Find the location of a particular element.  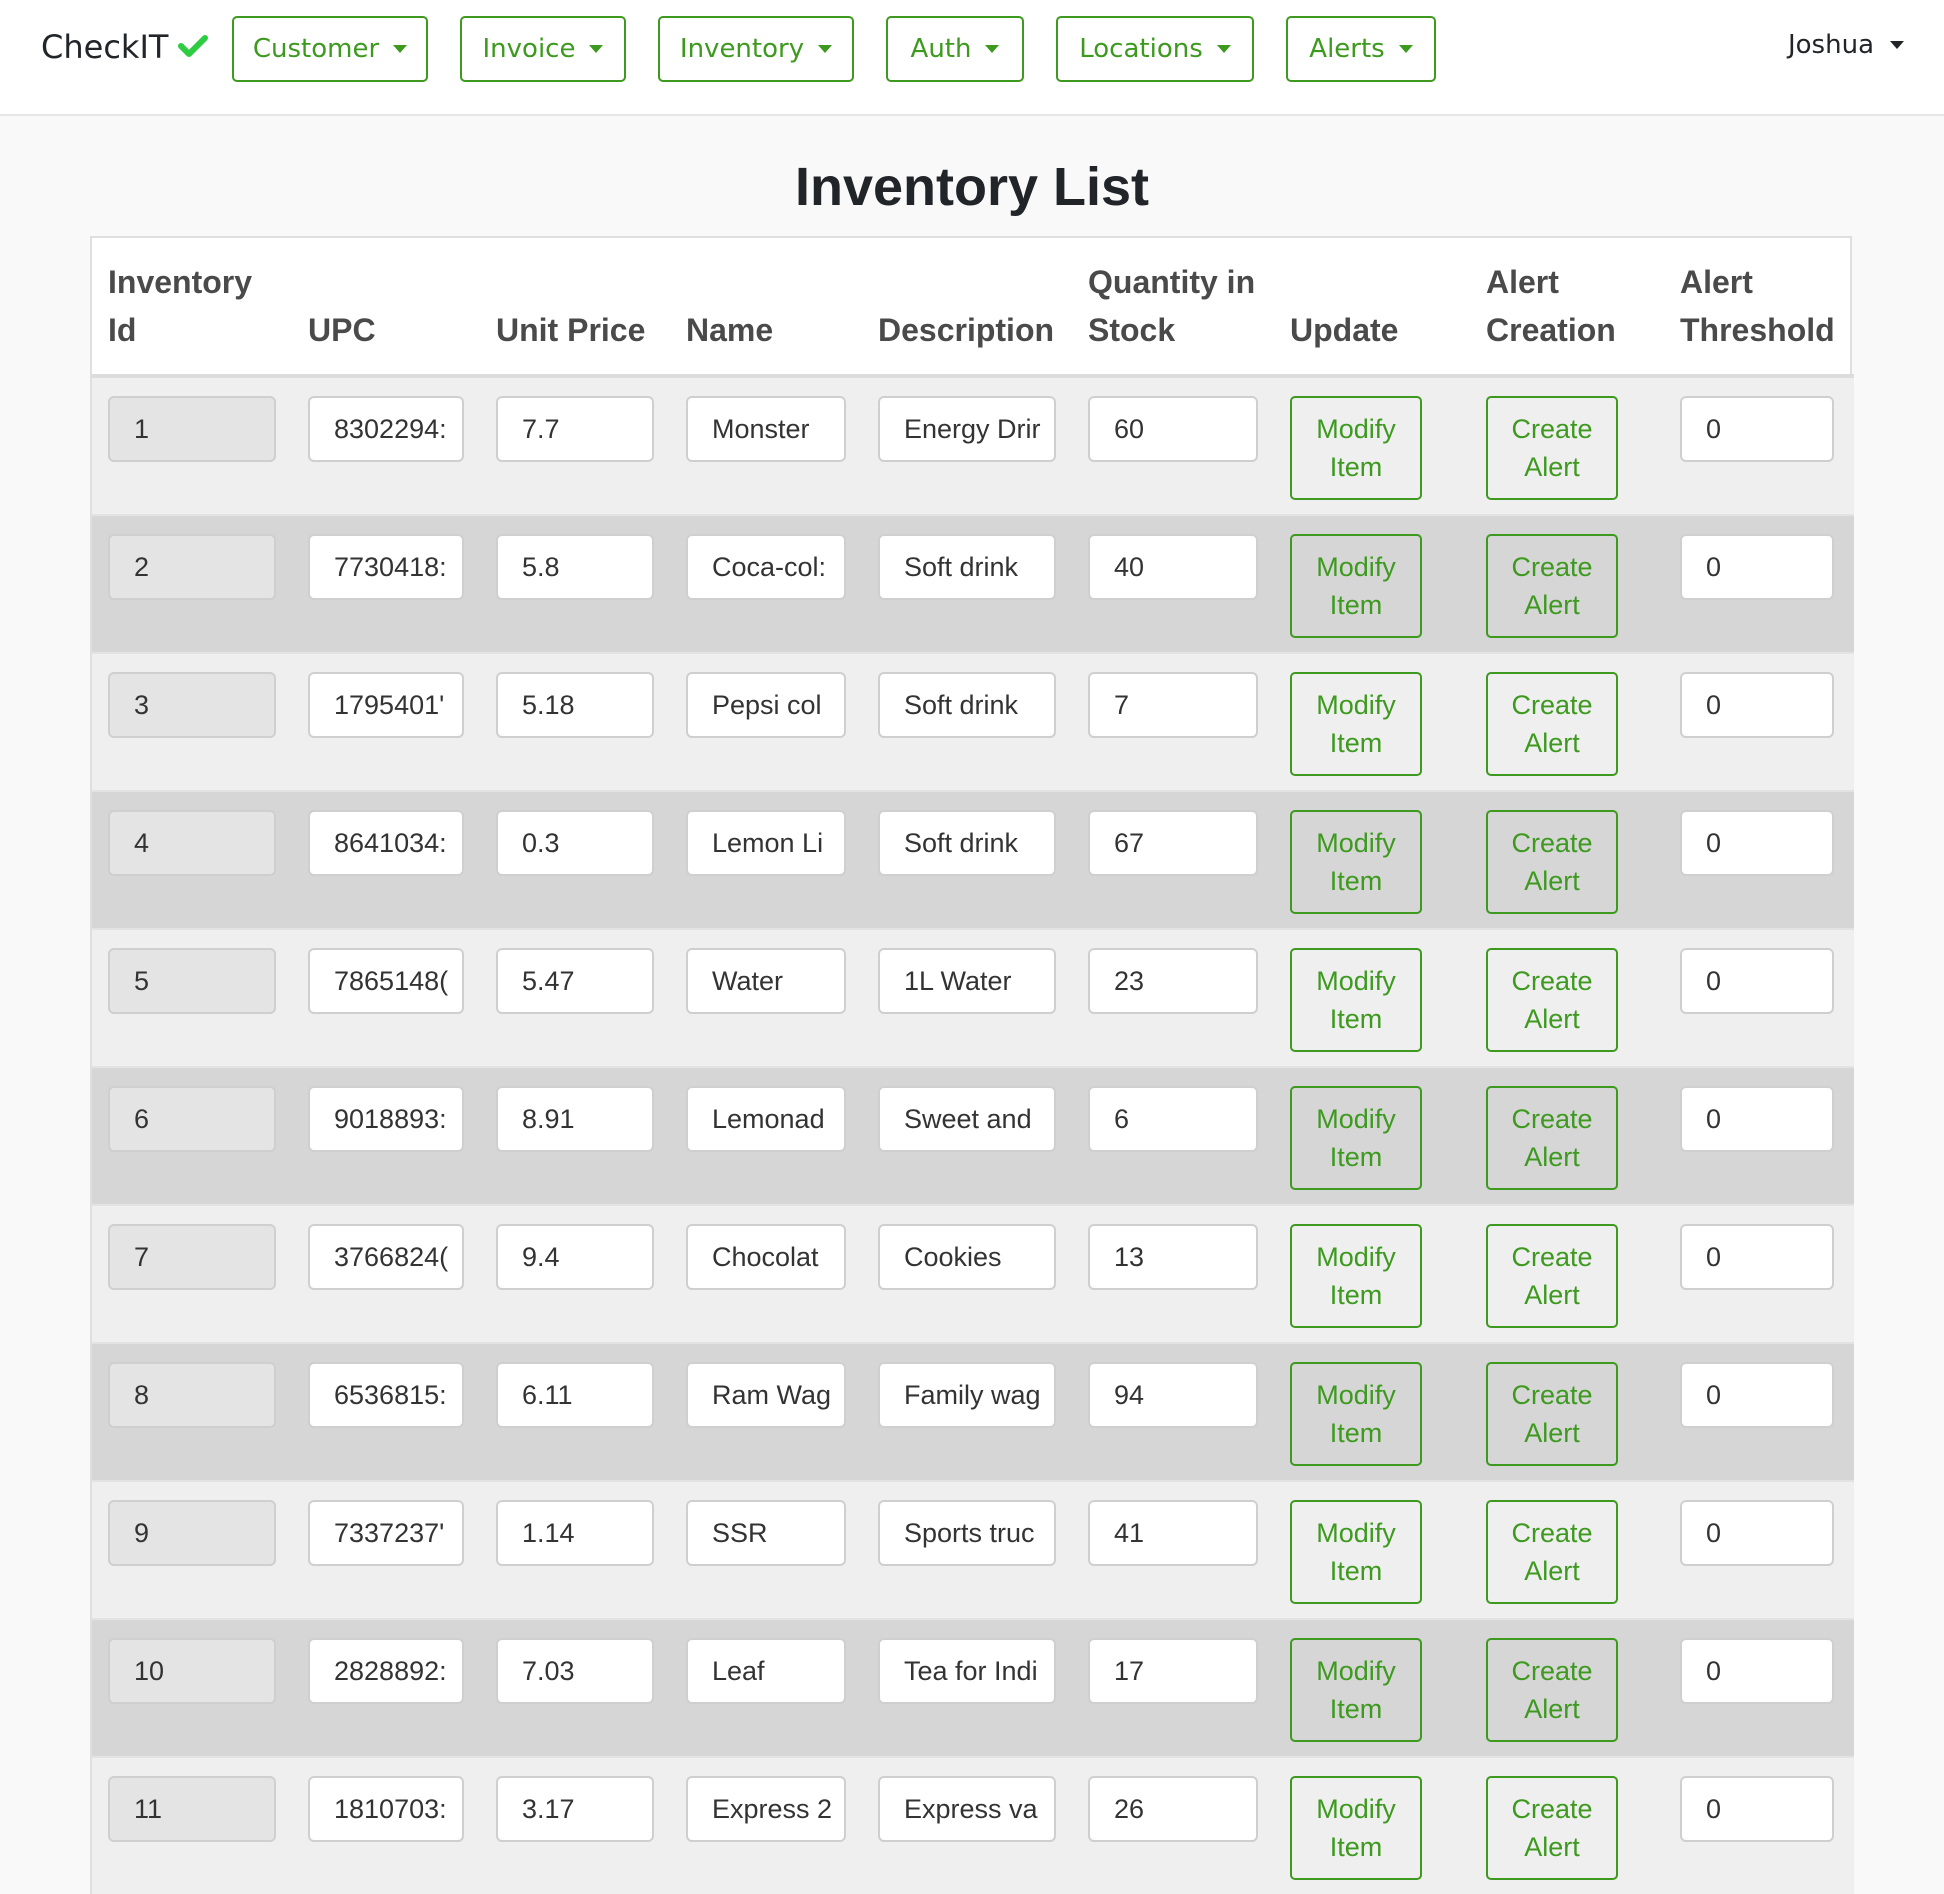

quantity-field: 6 is located at coordinates (1173, 1119).